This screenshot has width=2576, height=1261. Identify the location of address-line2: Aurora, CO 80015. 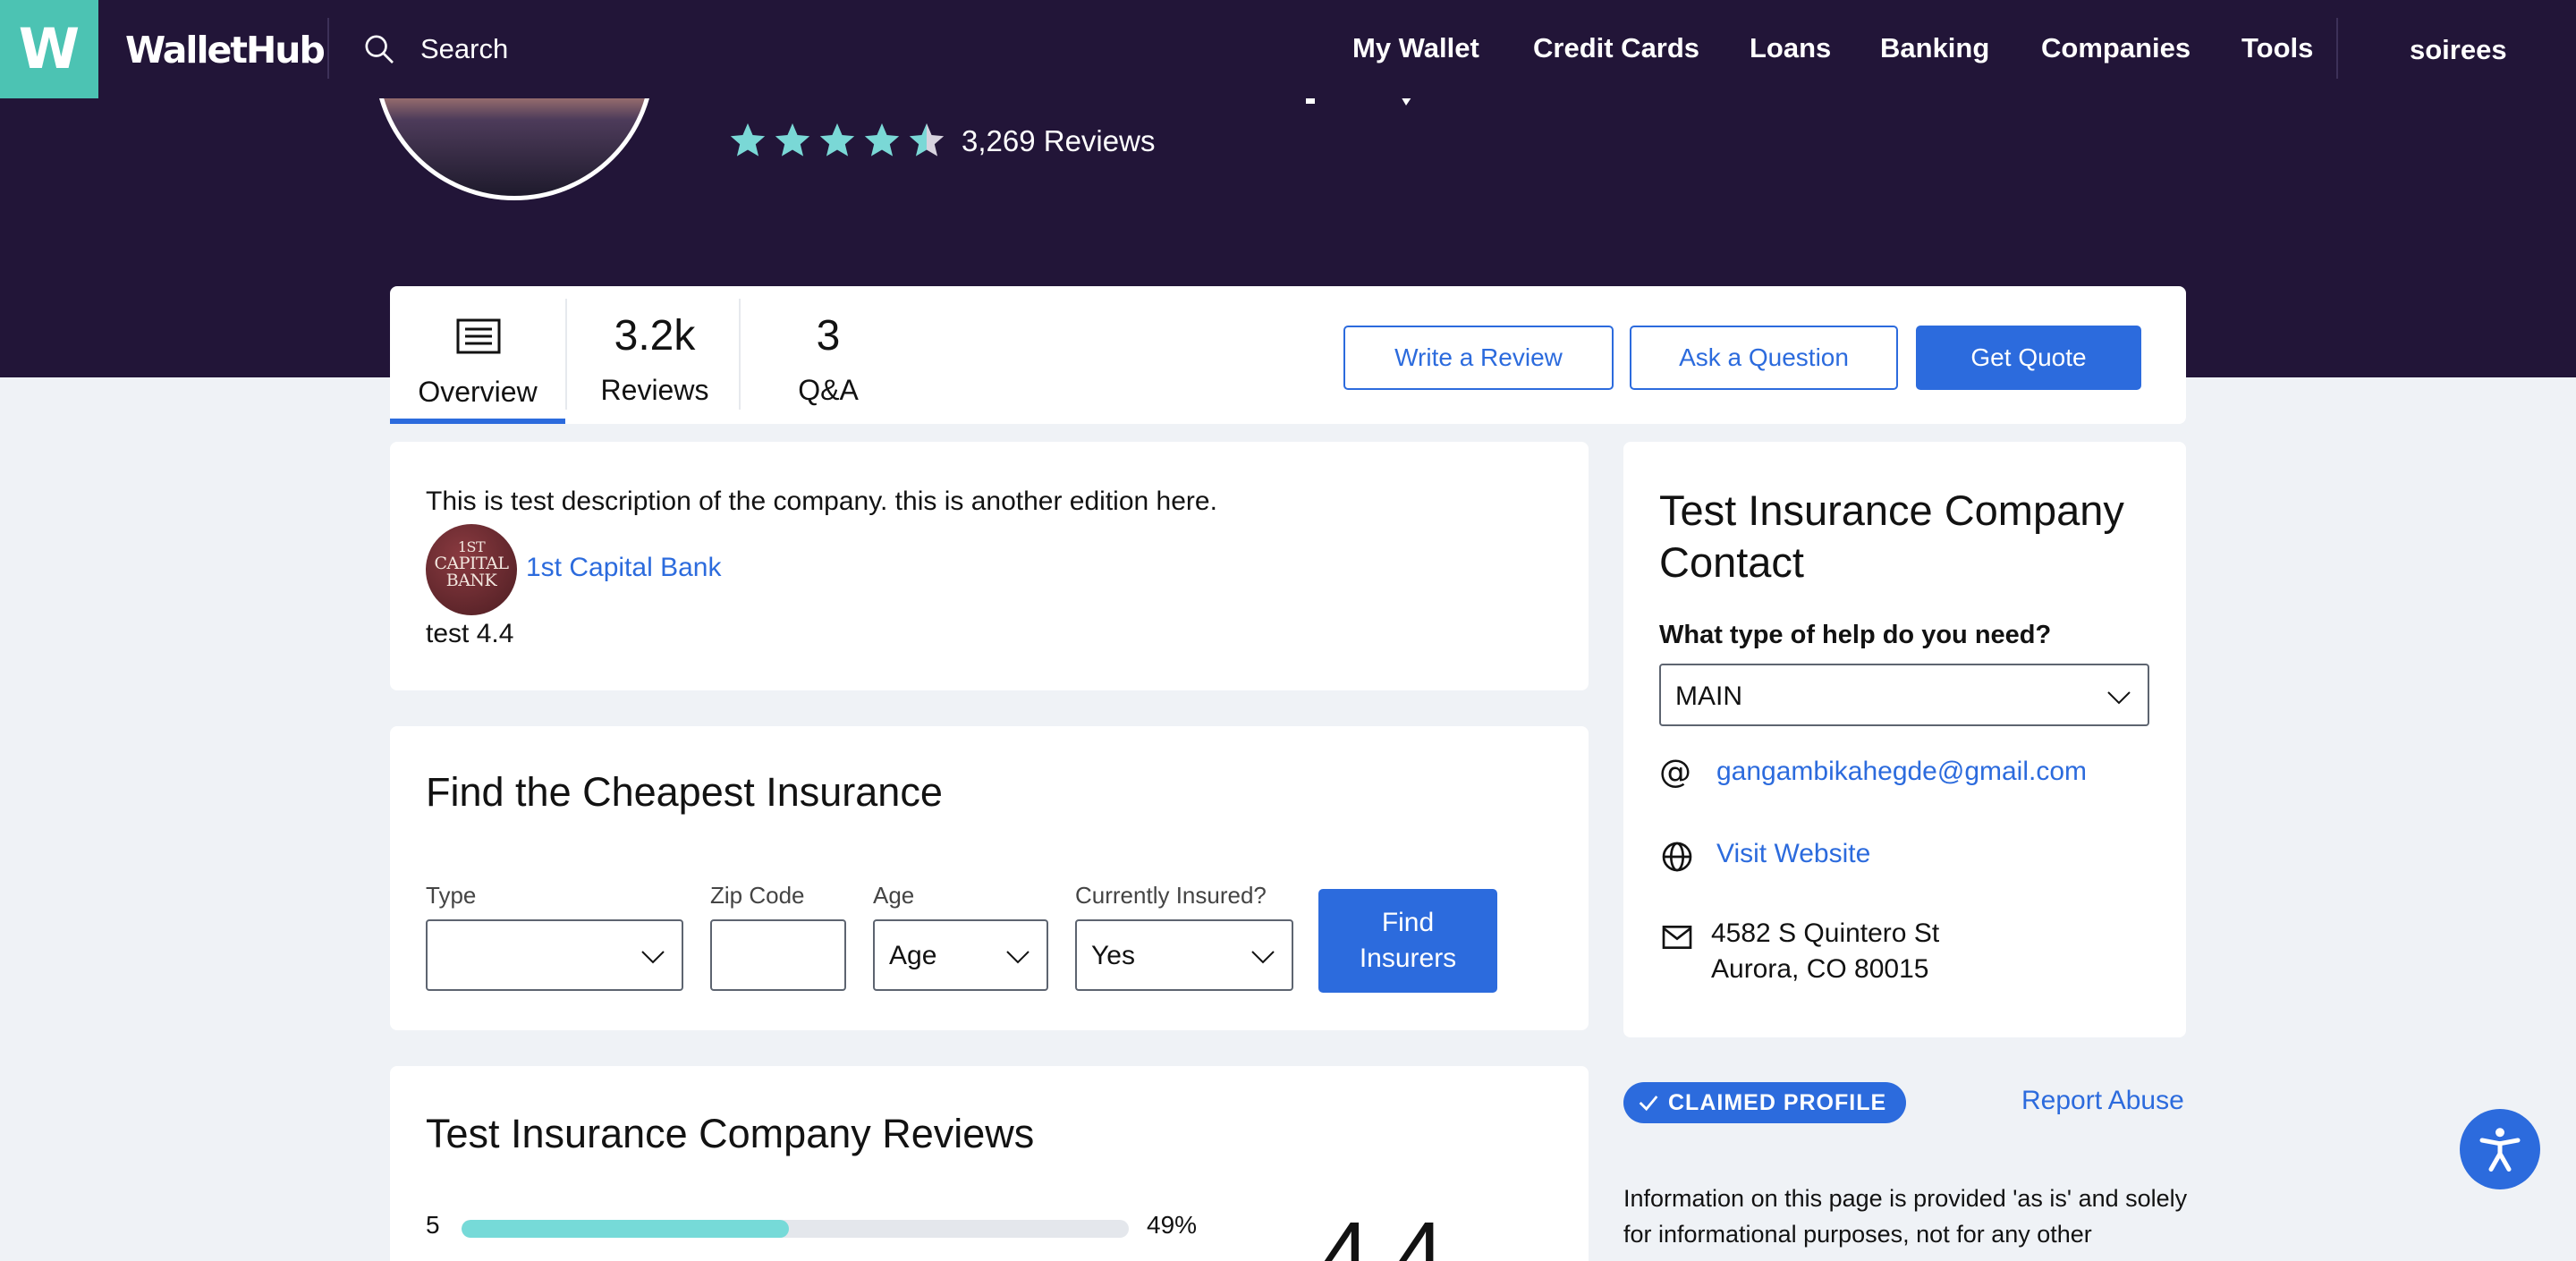
(1820, 969).